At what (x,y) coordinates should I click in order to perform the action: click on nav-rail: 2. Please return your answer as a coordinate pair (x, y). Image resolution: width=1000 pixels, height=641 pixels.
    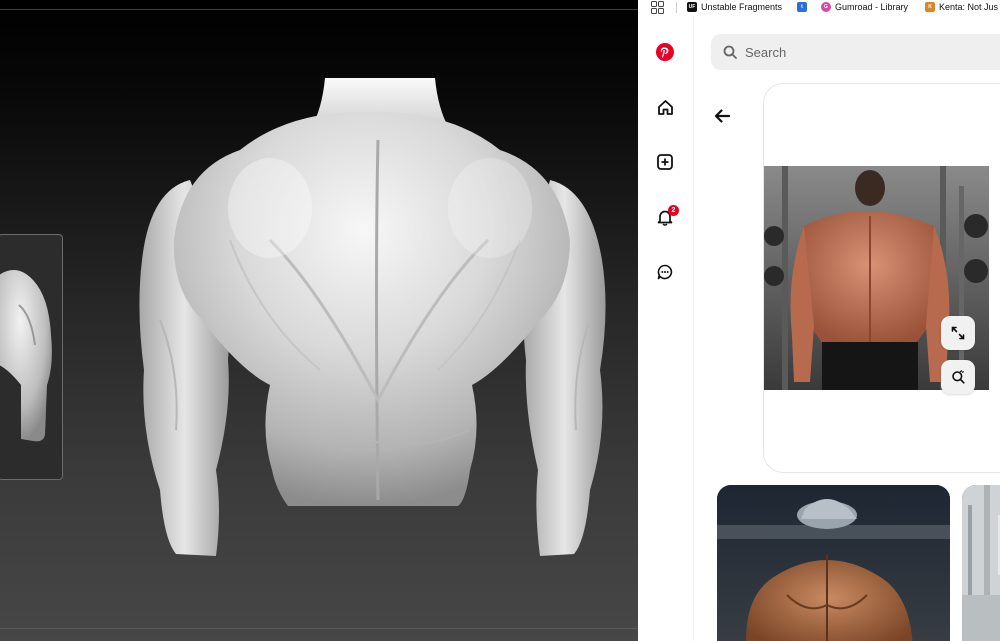
    Looking at the image, I should click on (665, 328).